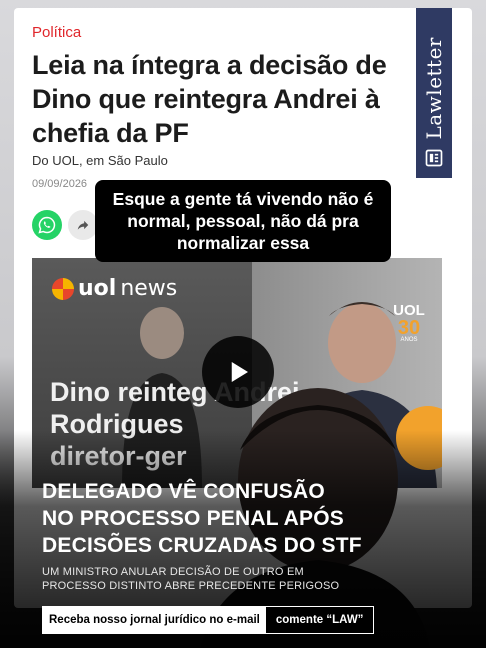 The height and width of the screenshot is (648, 486). Describe the element at coordinates (319, 620) in the screenshot. I see `cta-comment-label: comente “LAW”` at that location.